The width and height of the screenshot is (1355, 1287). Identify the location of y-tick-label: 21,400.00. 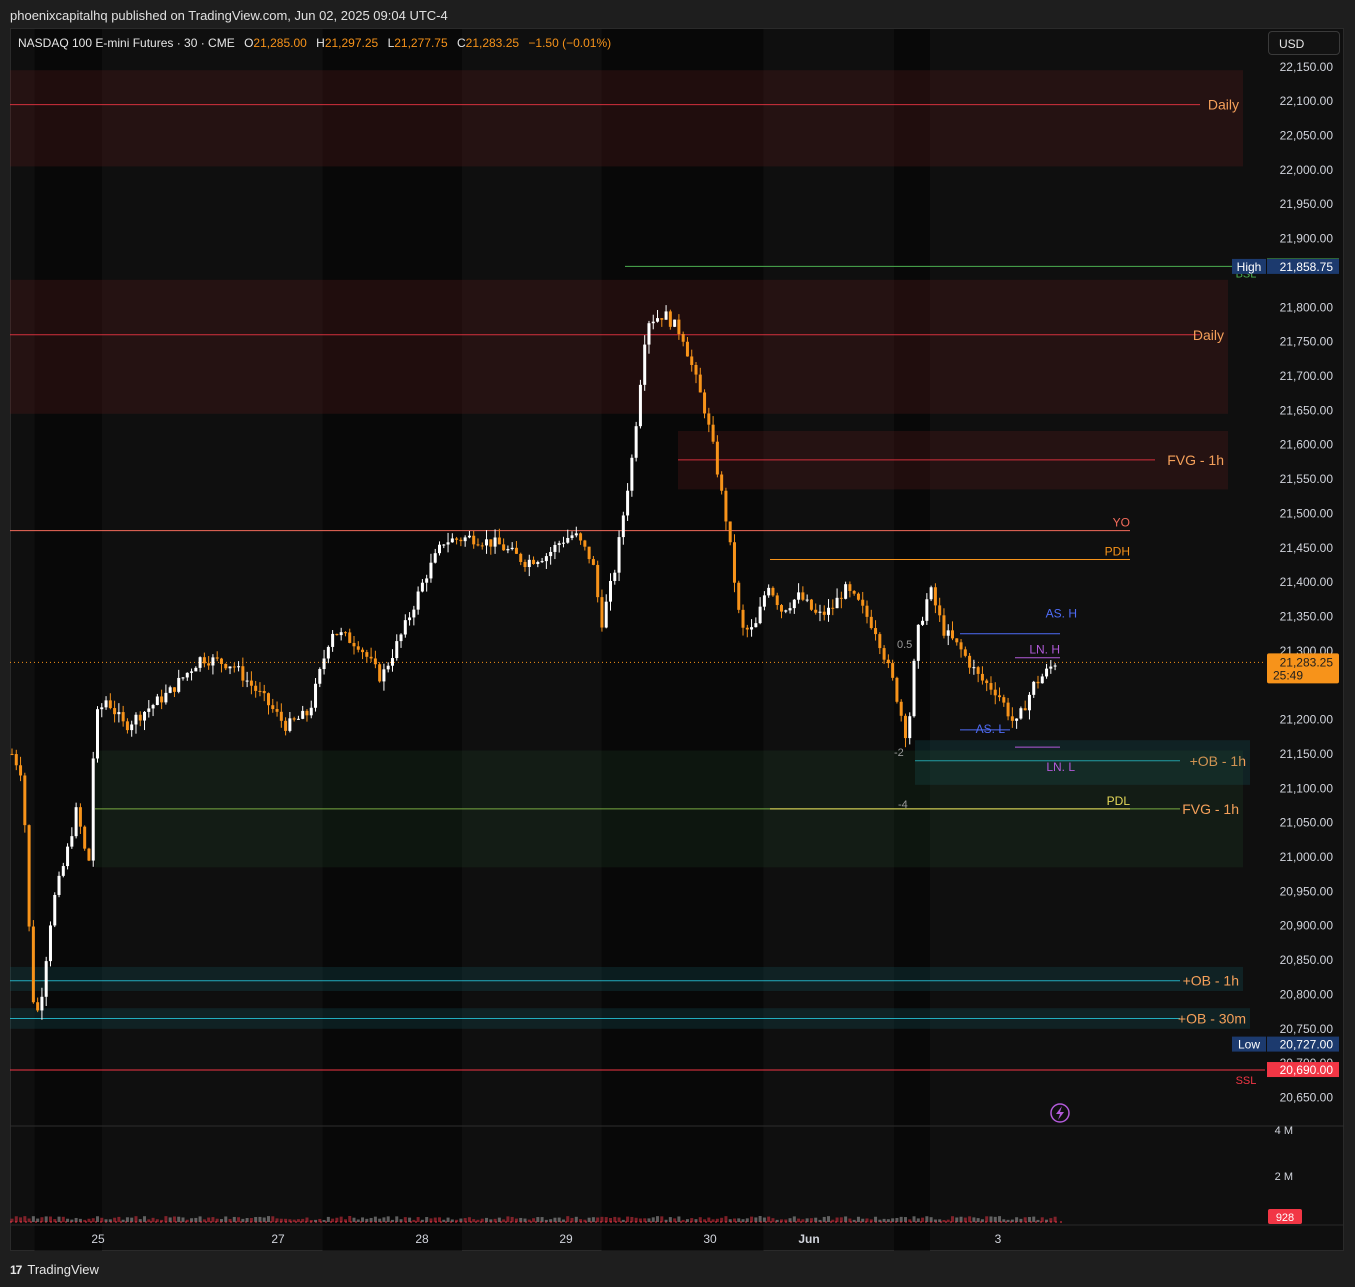
(1307, 582).